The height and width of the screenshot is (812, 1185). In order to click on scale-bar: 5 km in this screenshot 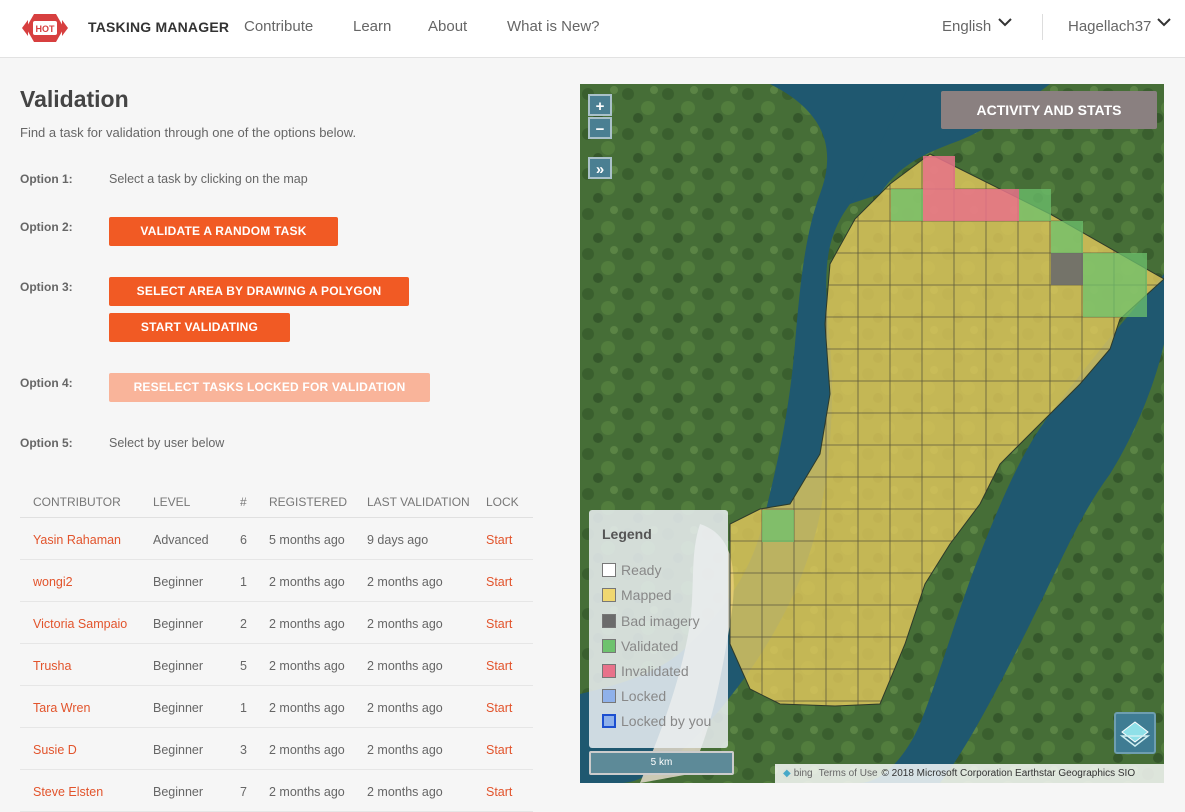, I will do `click(661, 763)`.